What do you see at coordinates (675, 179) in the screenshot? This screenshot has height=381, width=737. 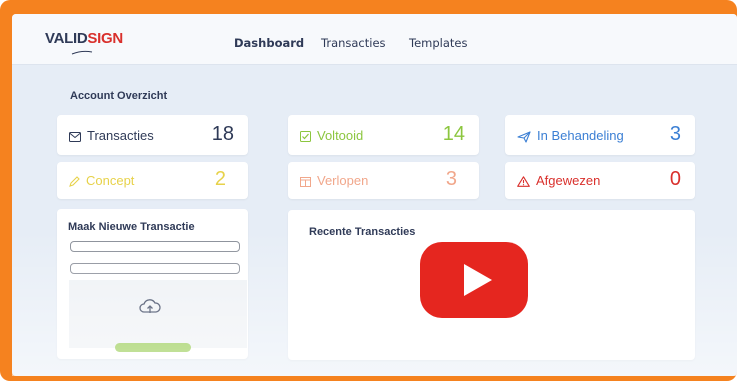 I see `stat-value-afgewezen: 0` at bounding box center [675, 179].